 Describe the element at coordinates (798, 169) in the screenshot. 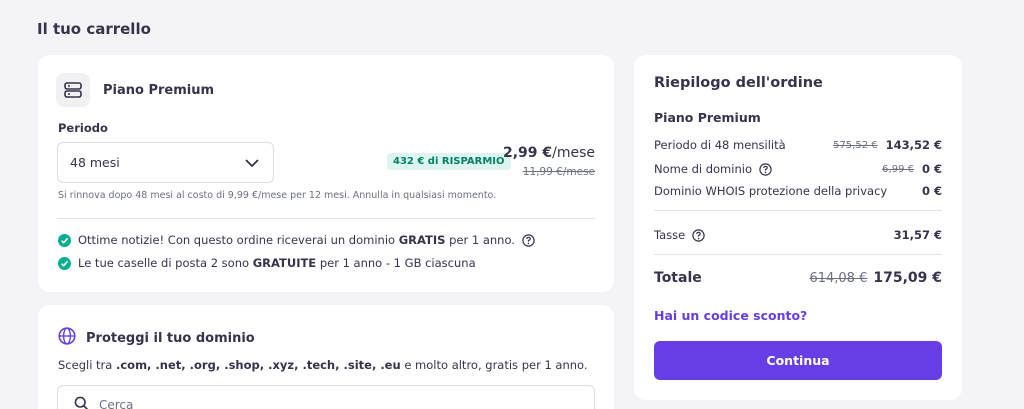

I see `summary-row-domain: Nome di dominio 6,99 € 0 €` at that location.